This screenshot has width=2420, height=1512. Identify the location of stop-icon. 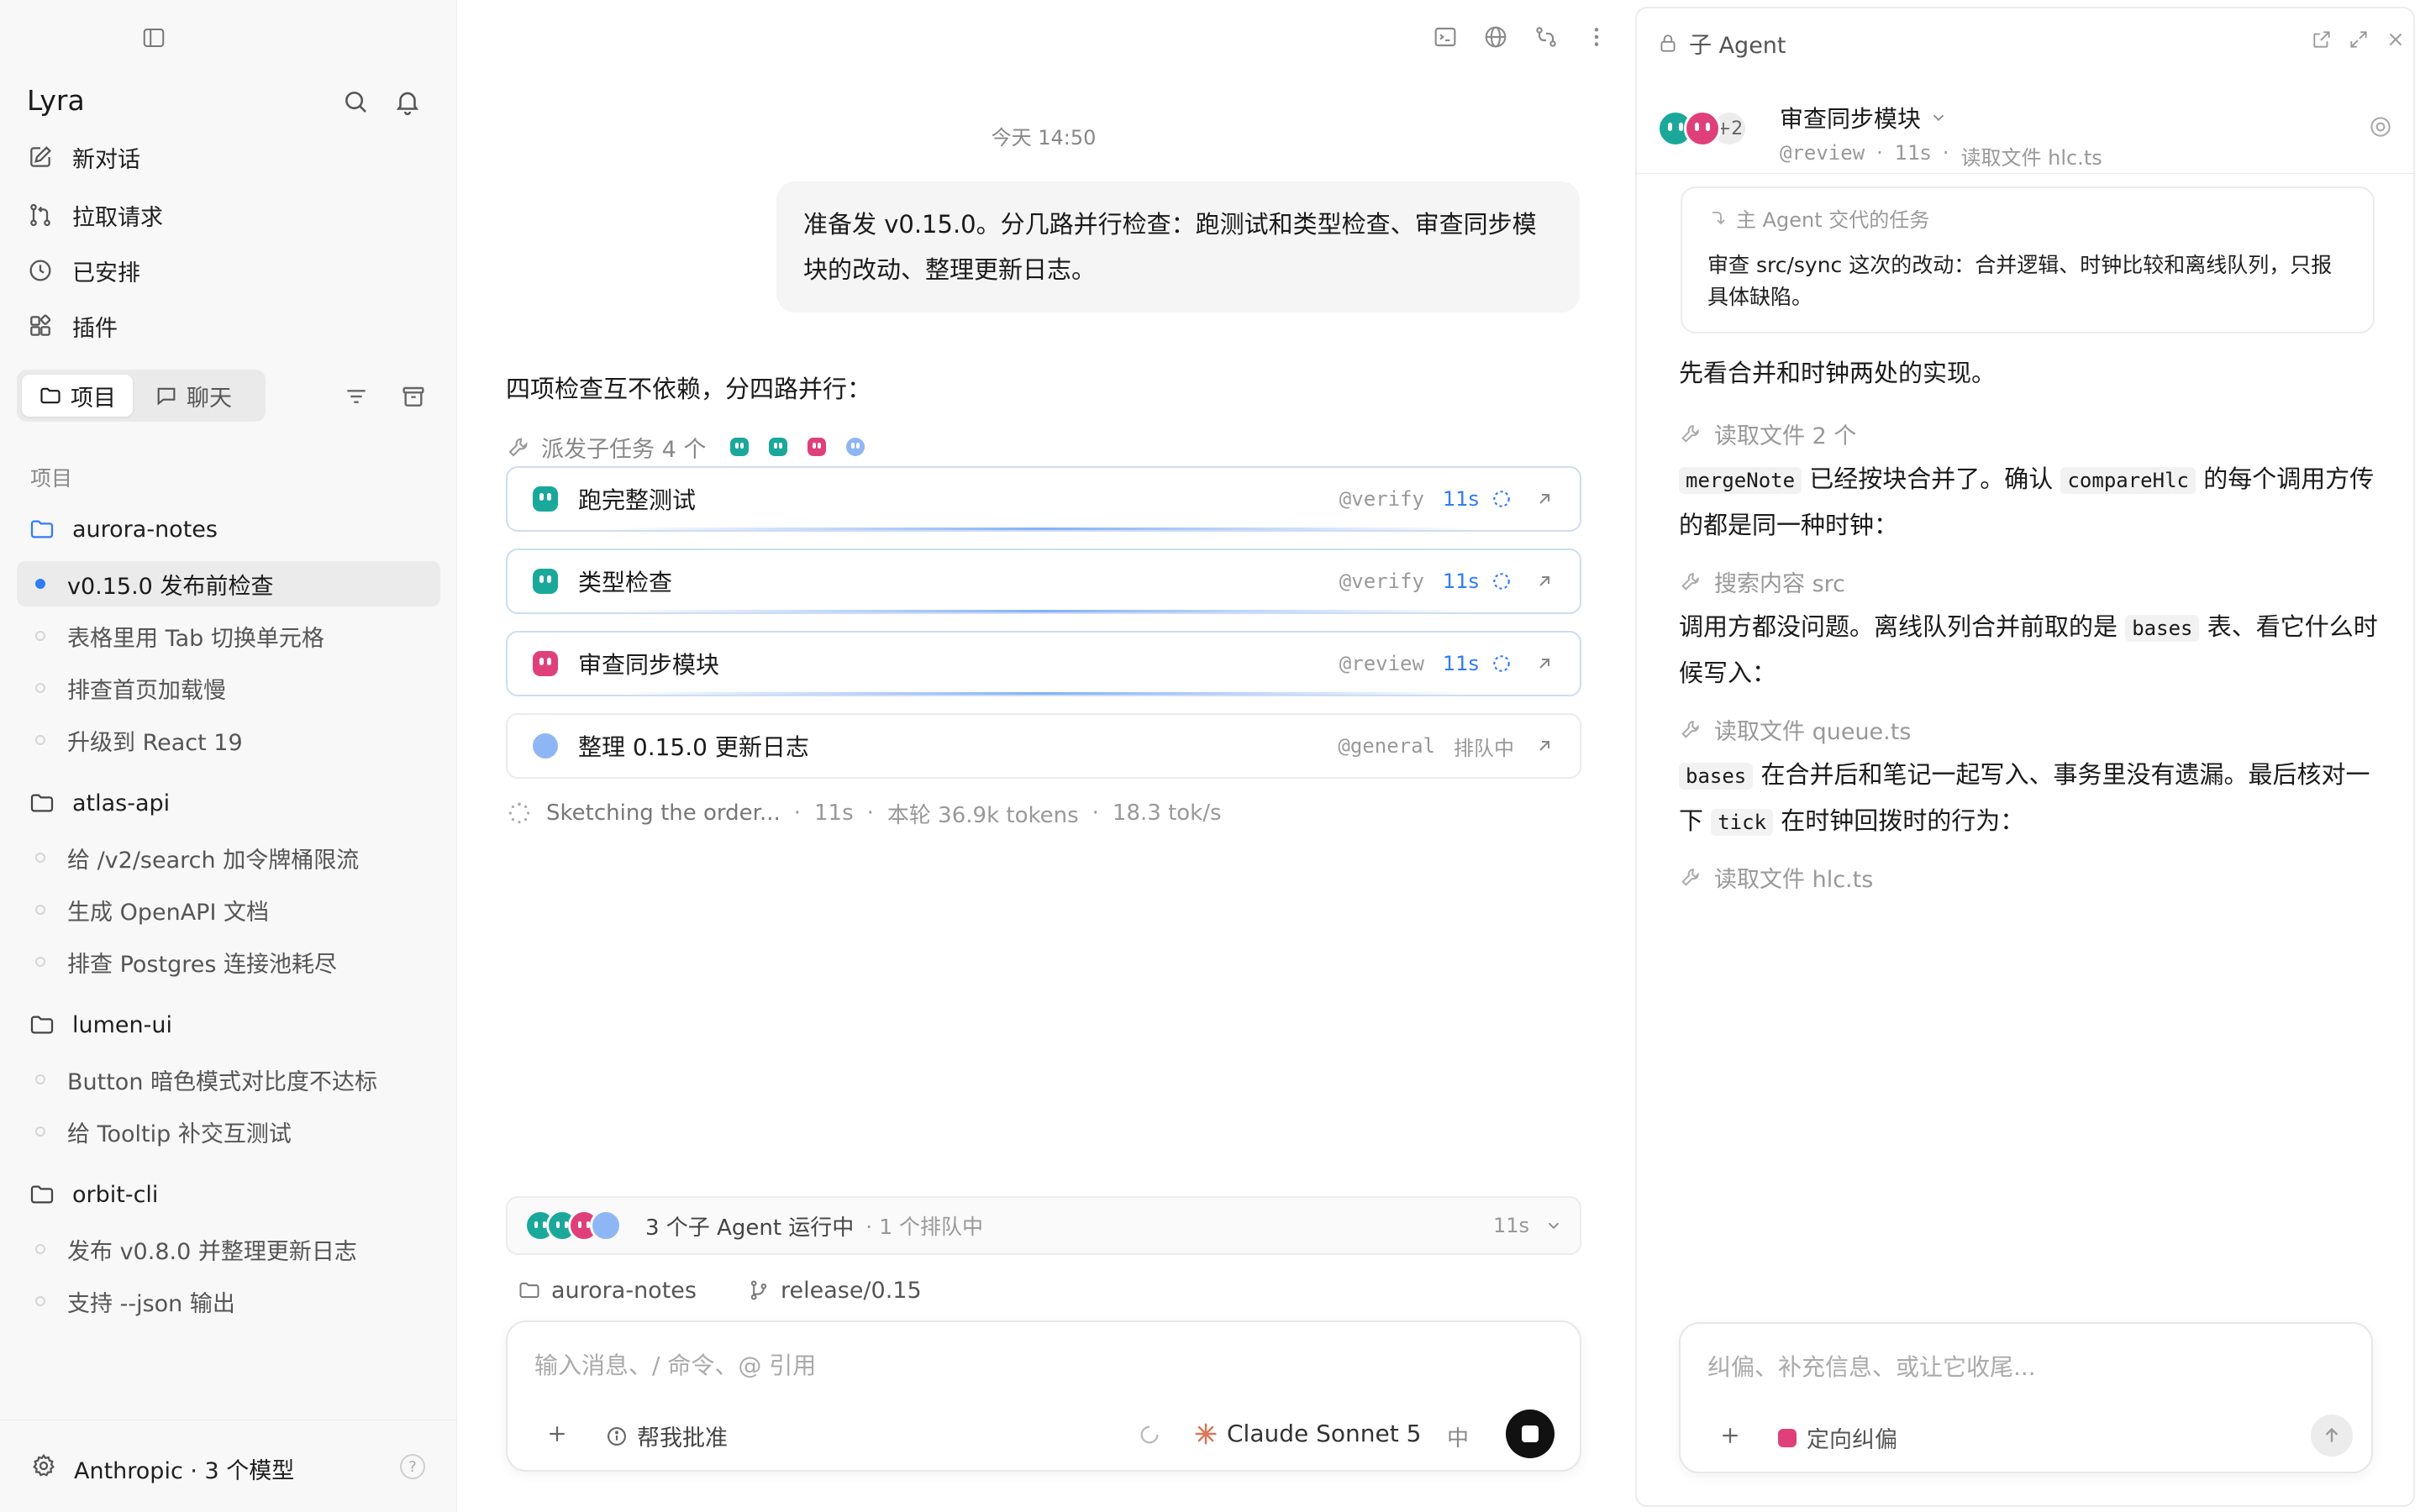
(1530, 1433).